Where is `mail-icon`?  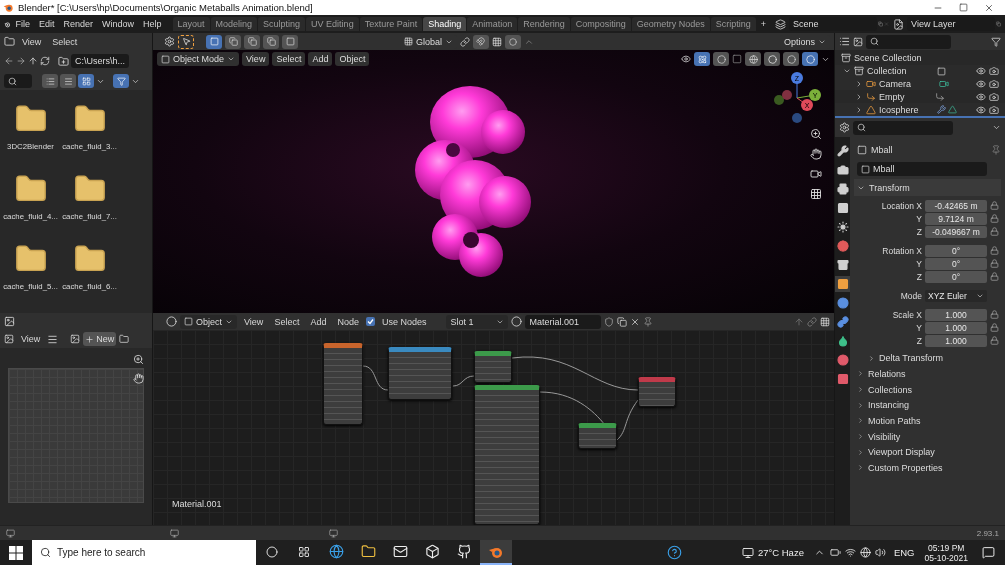
mail-icon is located at coordinates (400, 551).